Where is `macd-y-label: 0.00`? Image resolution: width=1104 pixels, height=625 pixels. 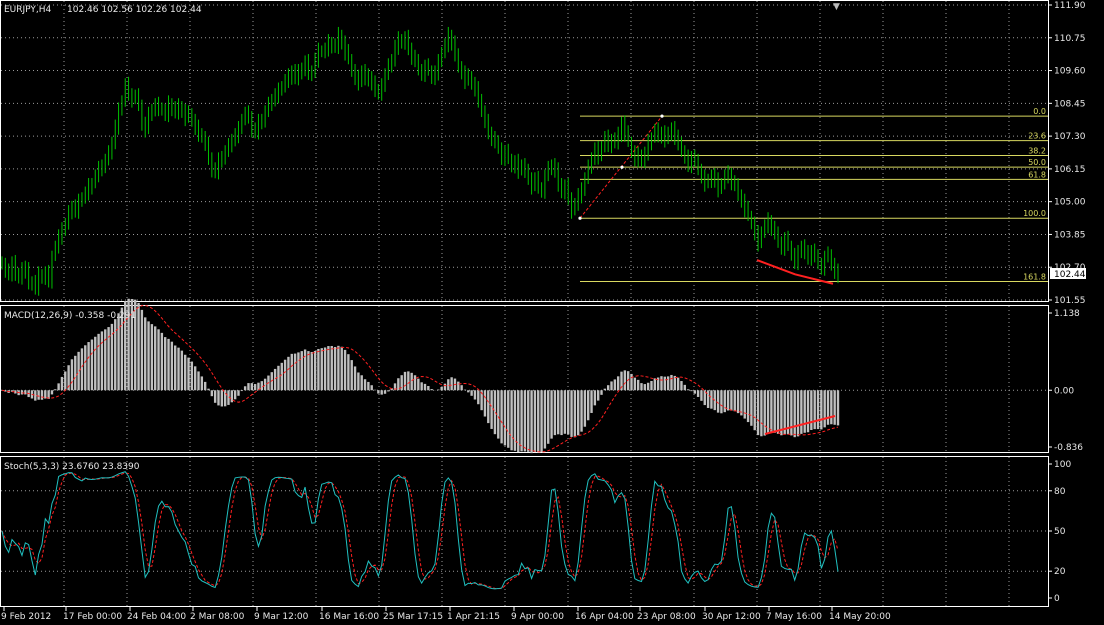 macd-y-label: 0.00 is located at coordinates (1064, 391).